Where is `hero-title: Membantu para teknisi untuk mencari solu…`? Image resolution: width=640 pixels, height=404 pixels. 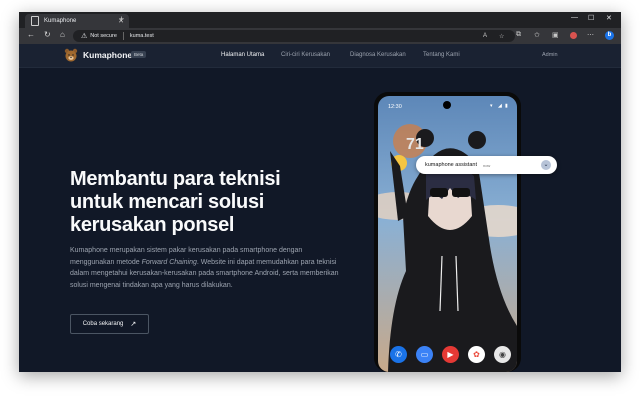
hero-title: Membantu para teknisi untuk mencari solu… is located at coordinates (220, 202).